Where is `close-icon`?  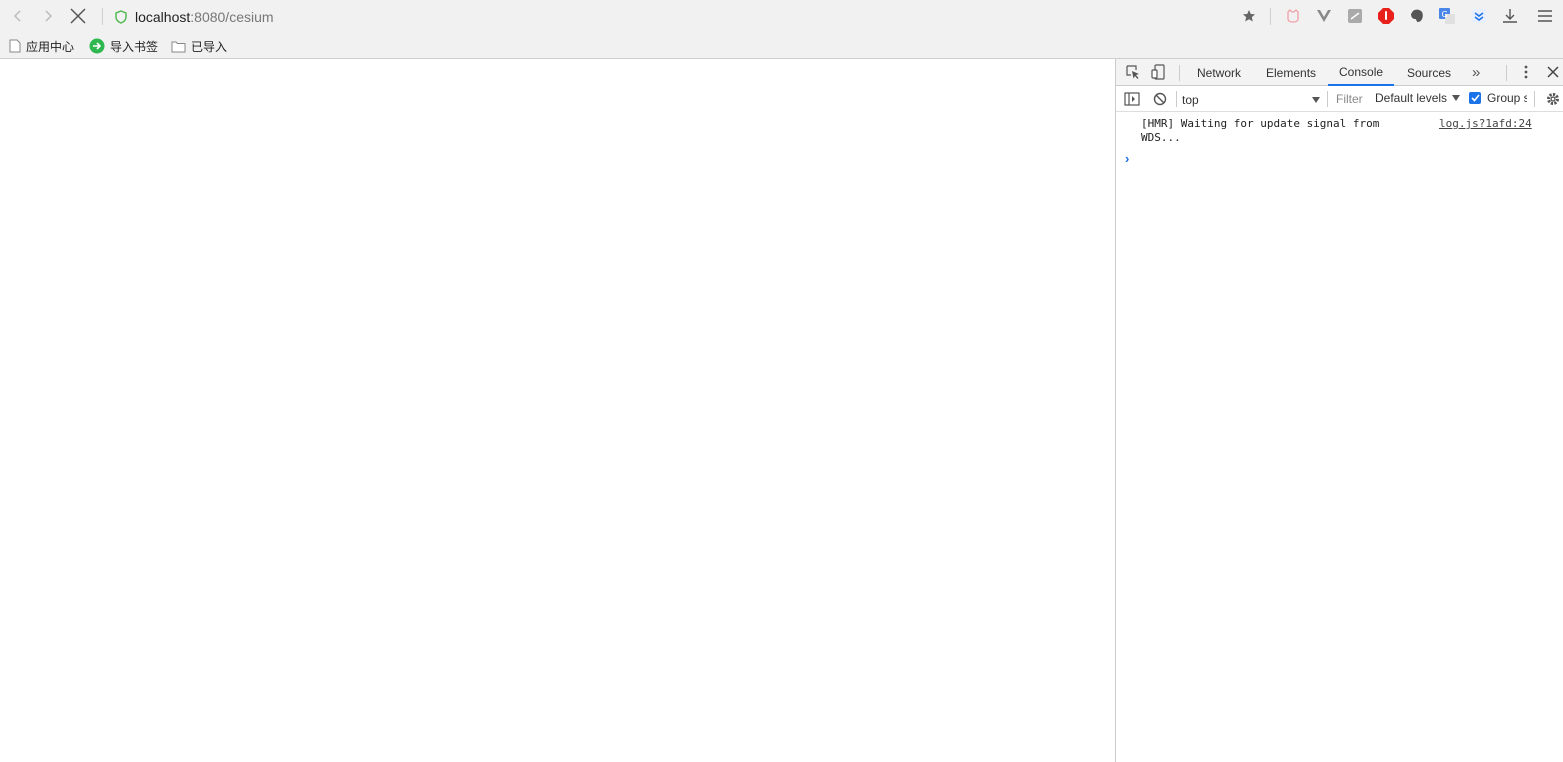
close-icon is located at coordinates (1553, 72).